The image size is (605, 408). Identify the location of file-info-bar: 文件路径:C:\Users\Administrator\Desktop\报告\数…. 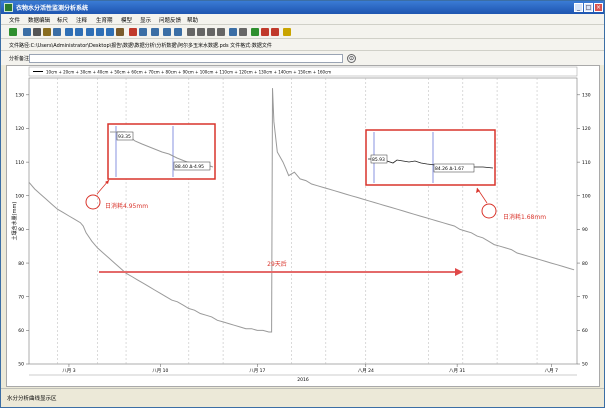
(302, 45).